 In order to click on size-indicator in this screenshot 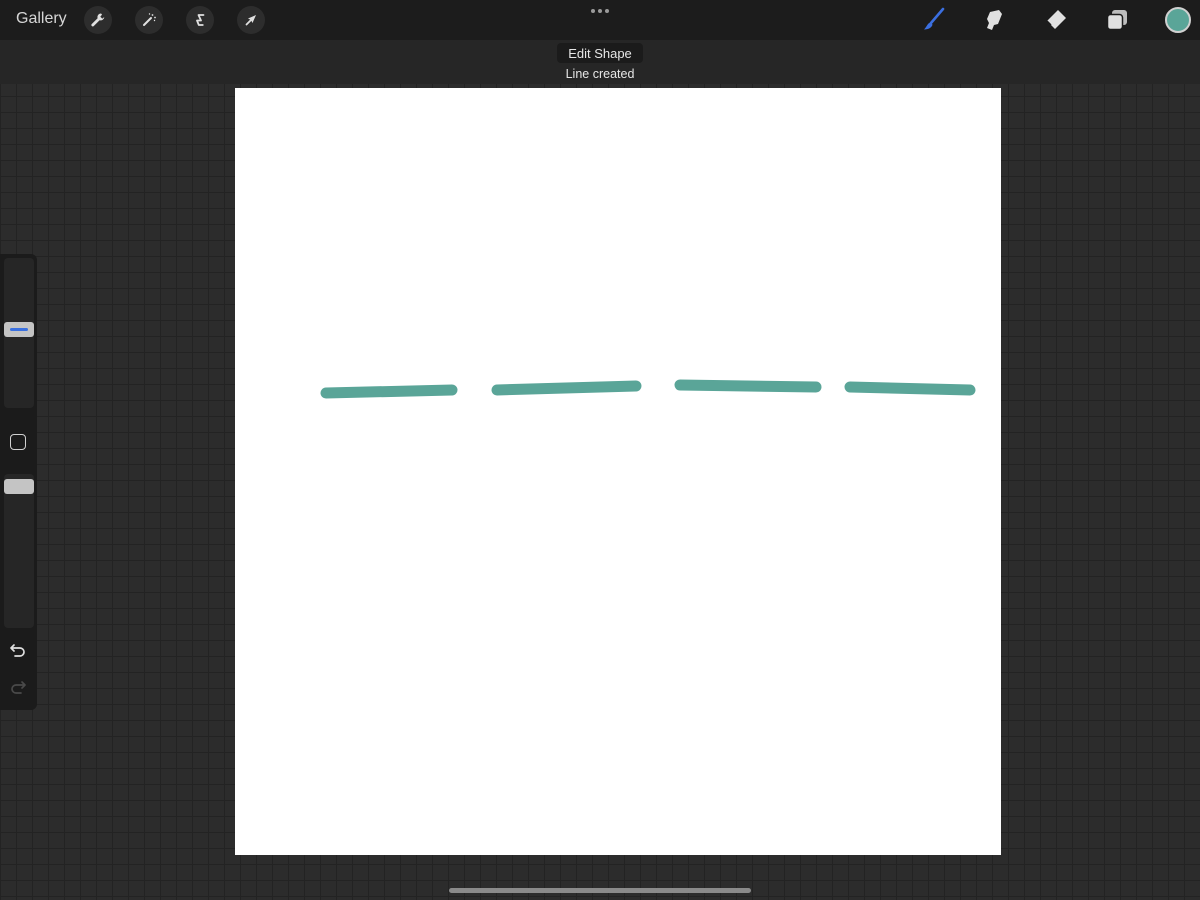, I will do `click(19, 329)`.